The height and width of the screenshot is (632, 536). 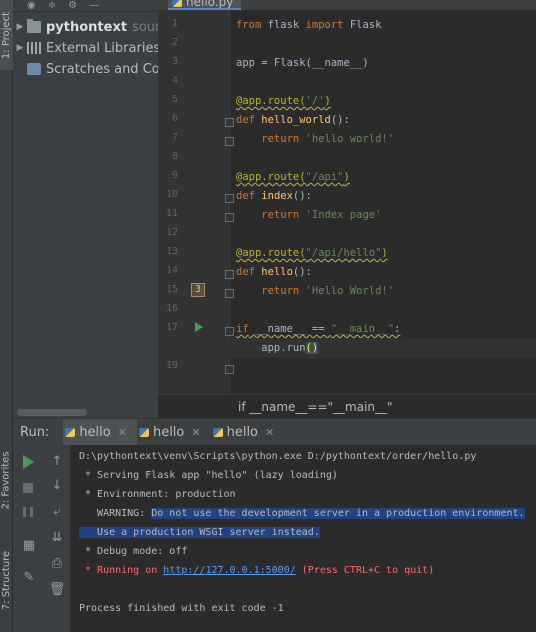 What do you see at coordinates (35, 432) in the screenshot?
I see `run-label: Run:` at bounding box center [35, 432].